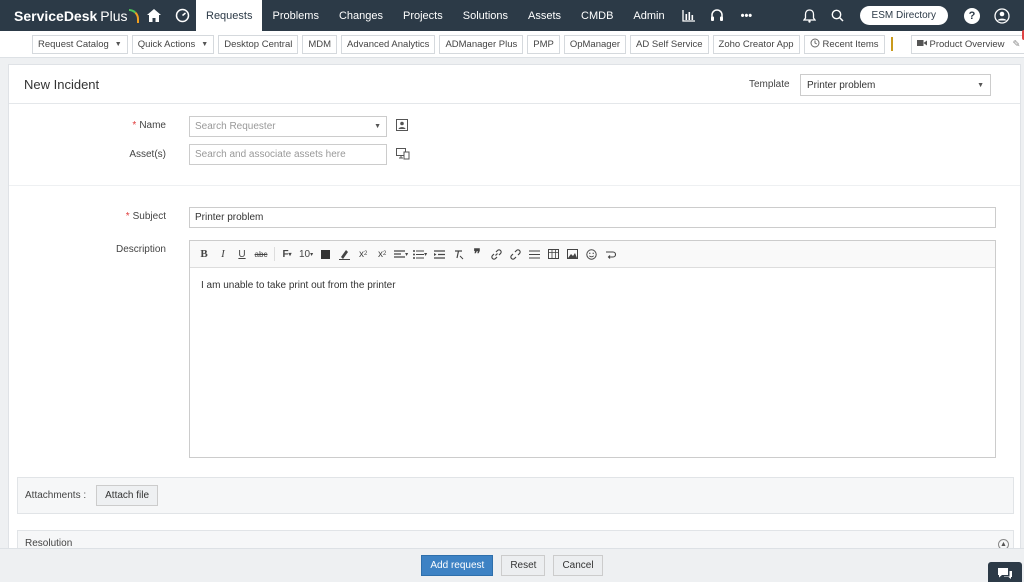  Describe the element at coordinates (344, 254) in the screenshot. I see `highlight-icon` at that location.